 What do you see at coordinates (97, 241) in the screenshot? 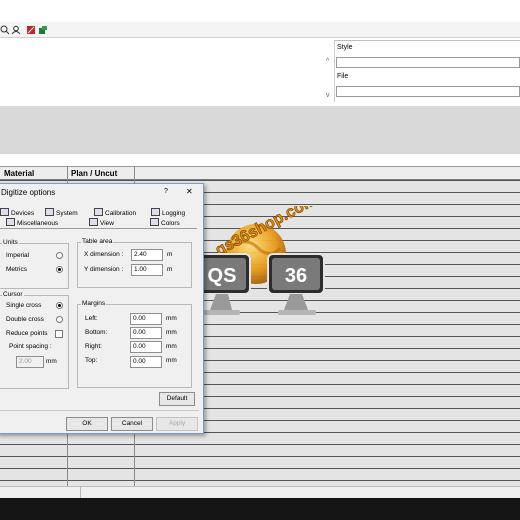
I see `table-area-label: Table area` at bounding box center [97, 241].